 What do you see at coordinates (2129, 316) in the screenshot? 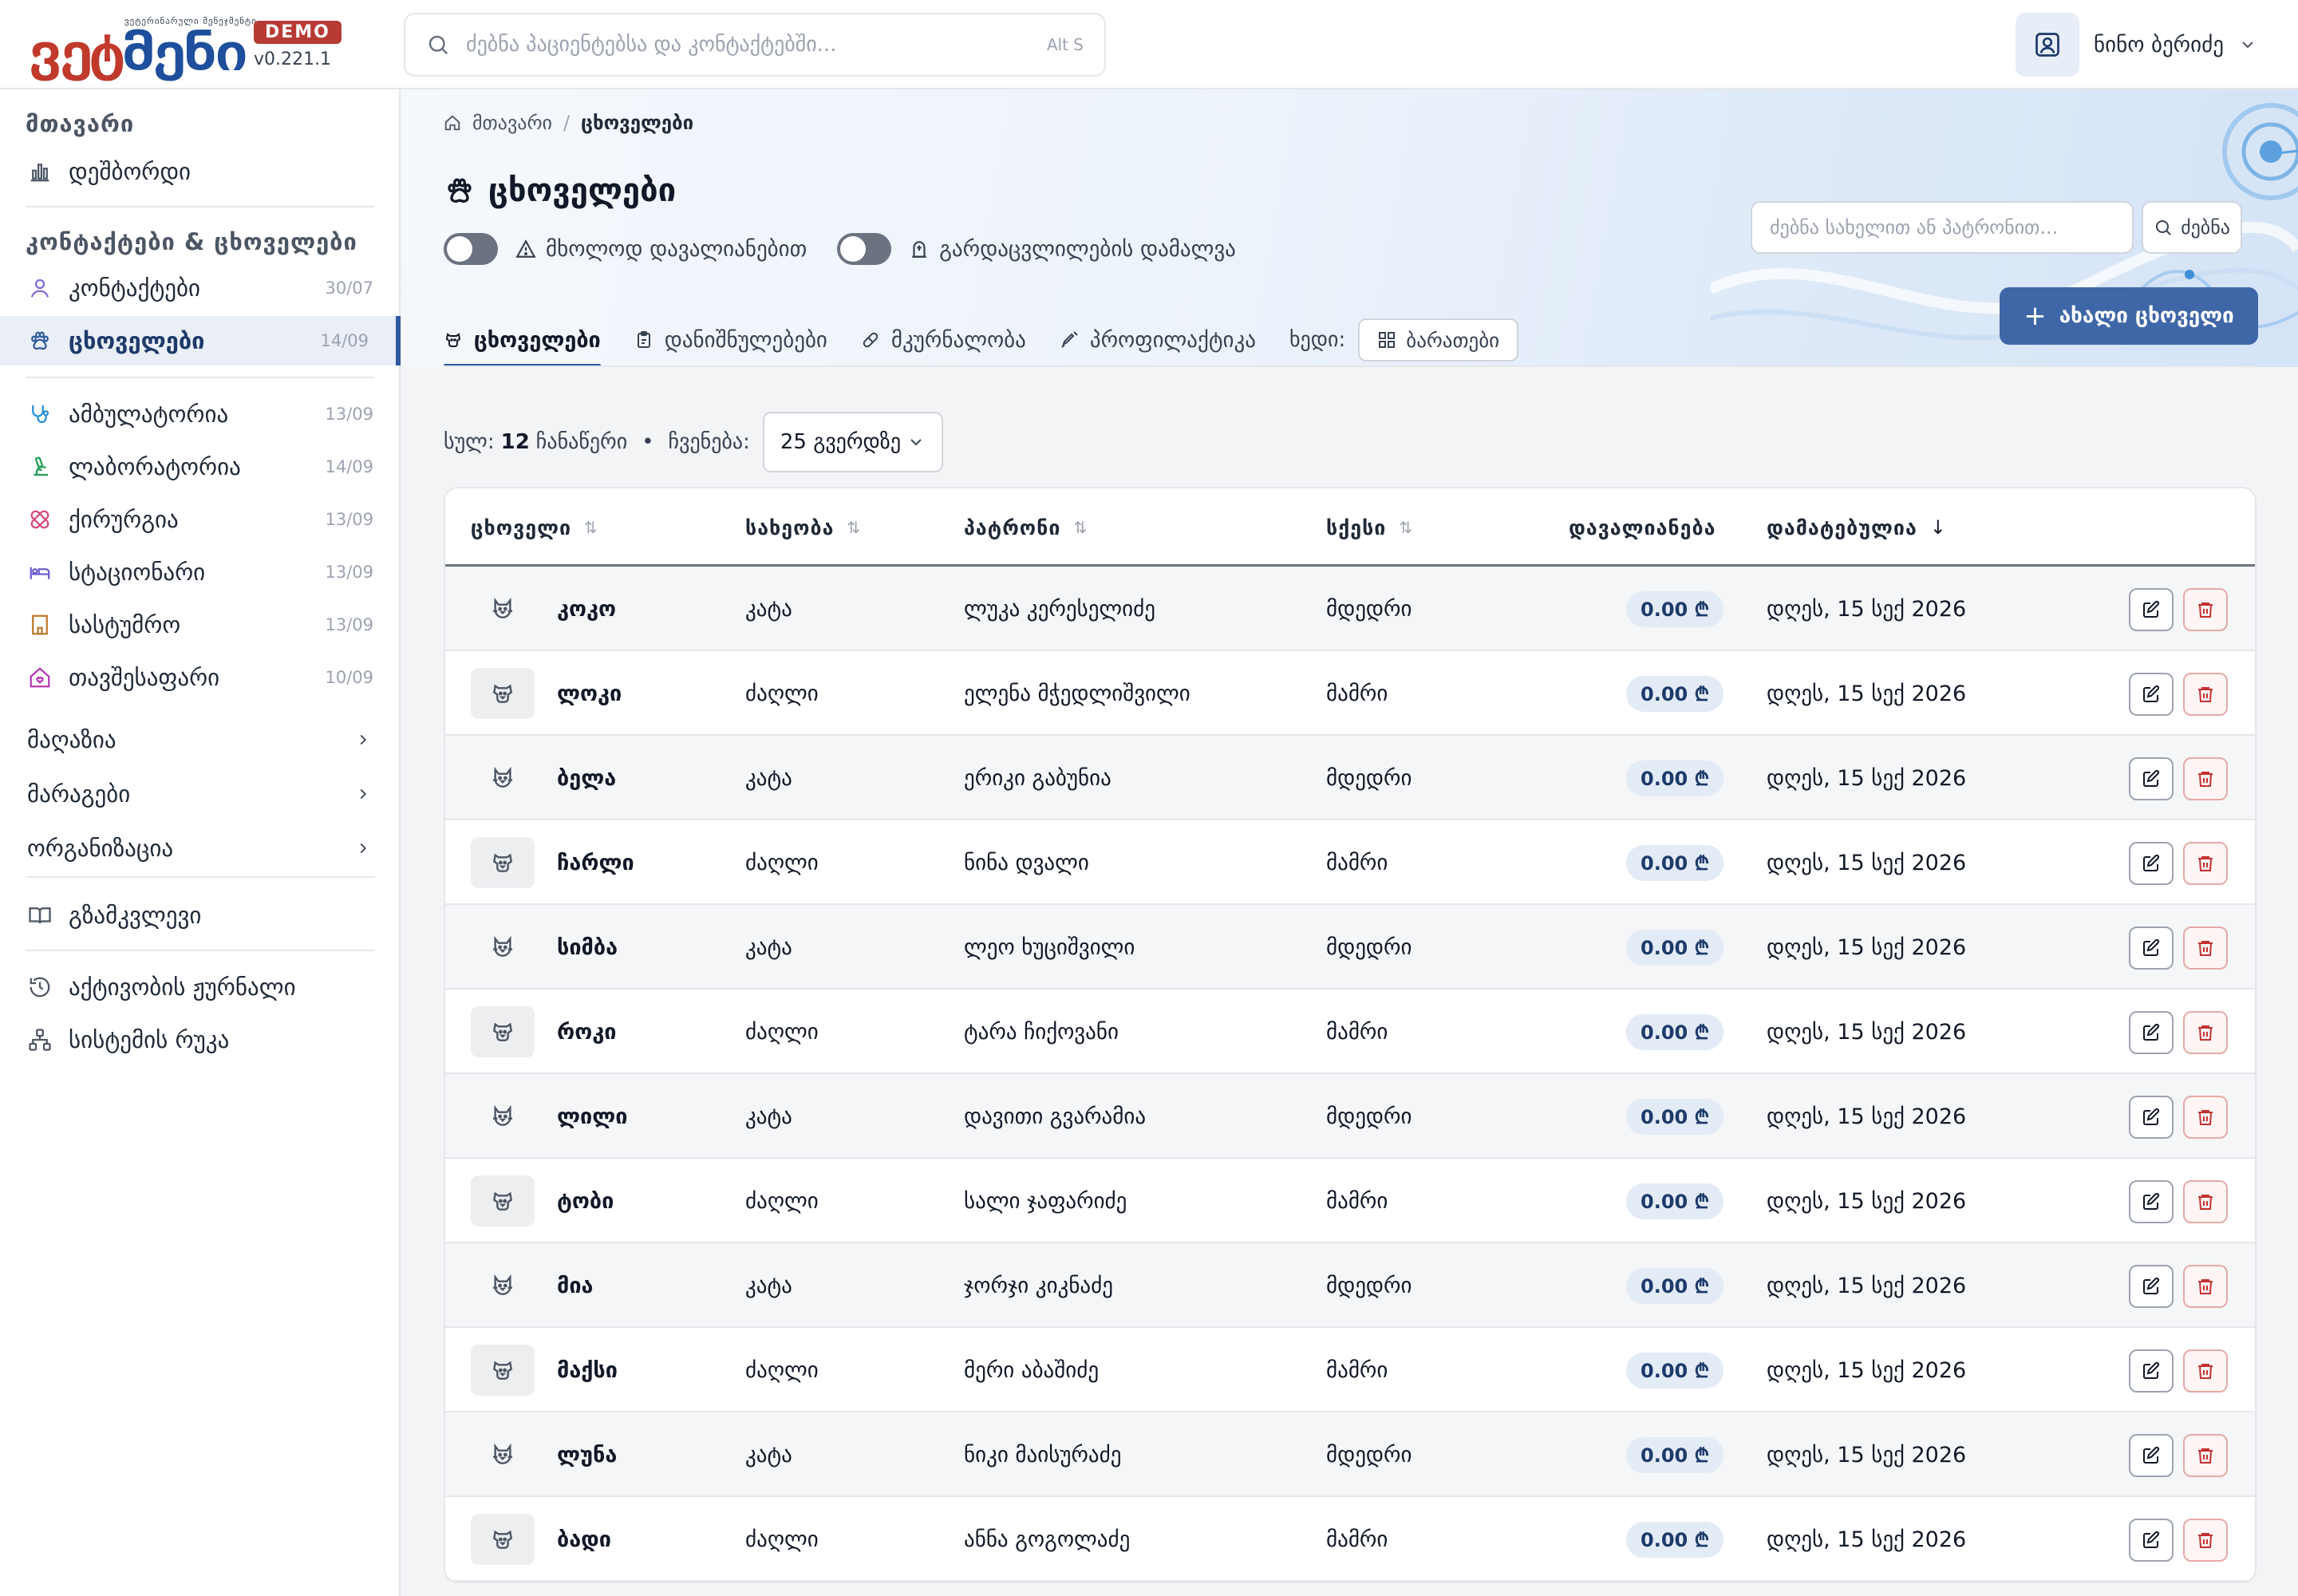
I see `new-animal-button: + ახალი ცხოველი` at bounding box center [2129, 316].